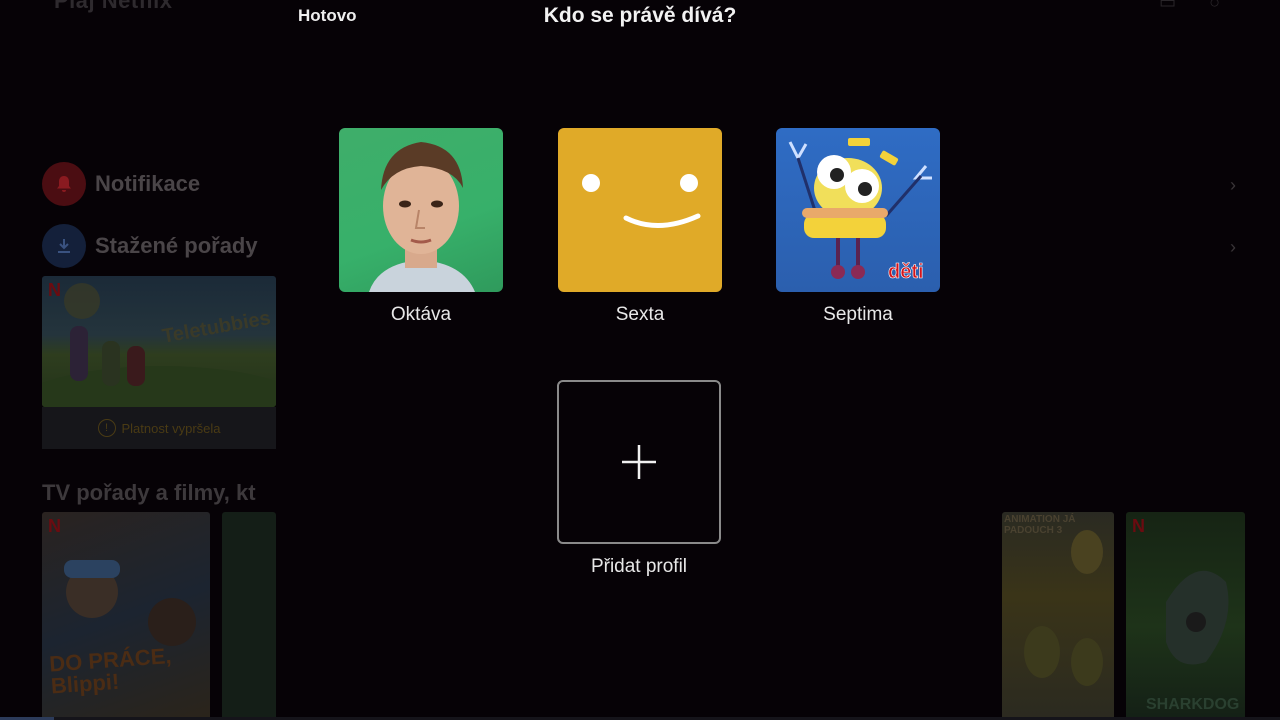 The height and width of the screenshot is (720, 1280). I want to click on expired-notice: ! Platnost vypršela, so click(159, 428).